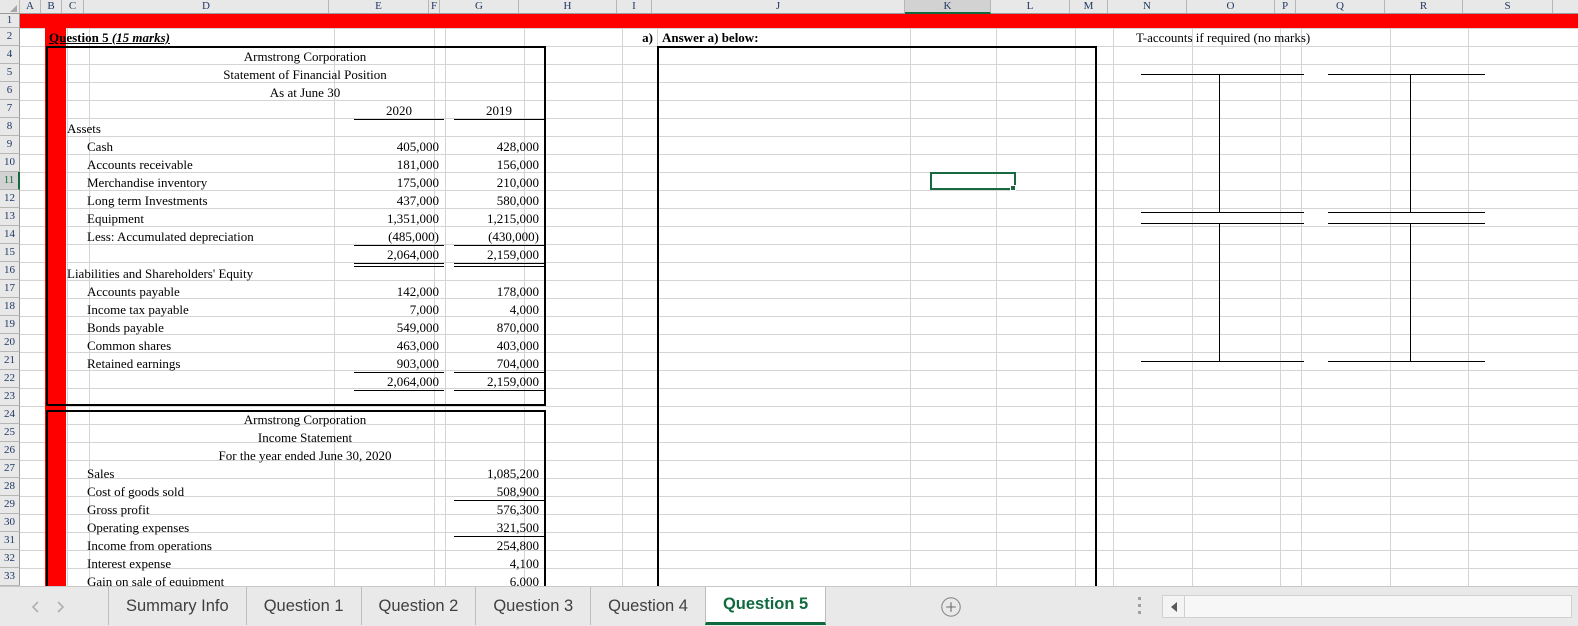  I want to click on bs-assets-label: Assets, so click(84, 128).